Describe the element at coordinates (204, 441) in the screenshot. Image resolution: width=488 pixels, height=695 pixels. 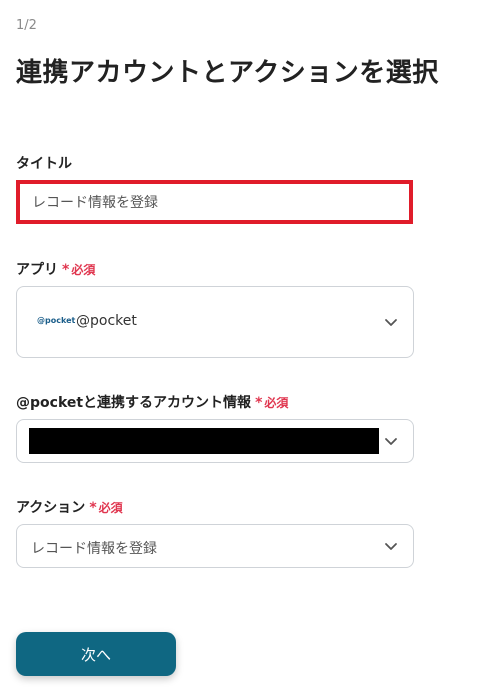
I see `redacted-account-value` at that location.